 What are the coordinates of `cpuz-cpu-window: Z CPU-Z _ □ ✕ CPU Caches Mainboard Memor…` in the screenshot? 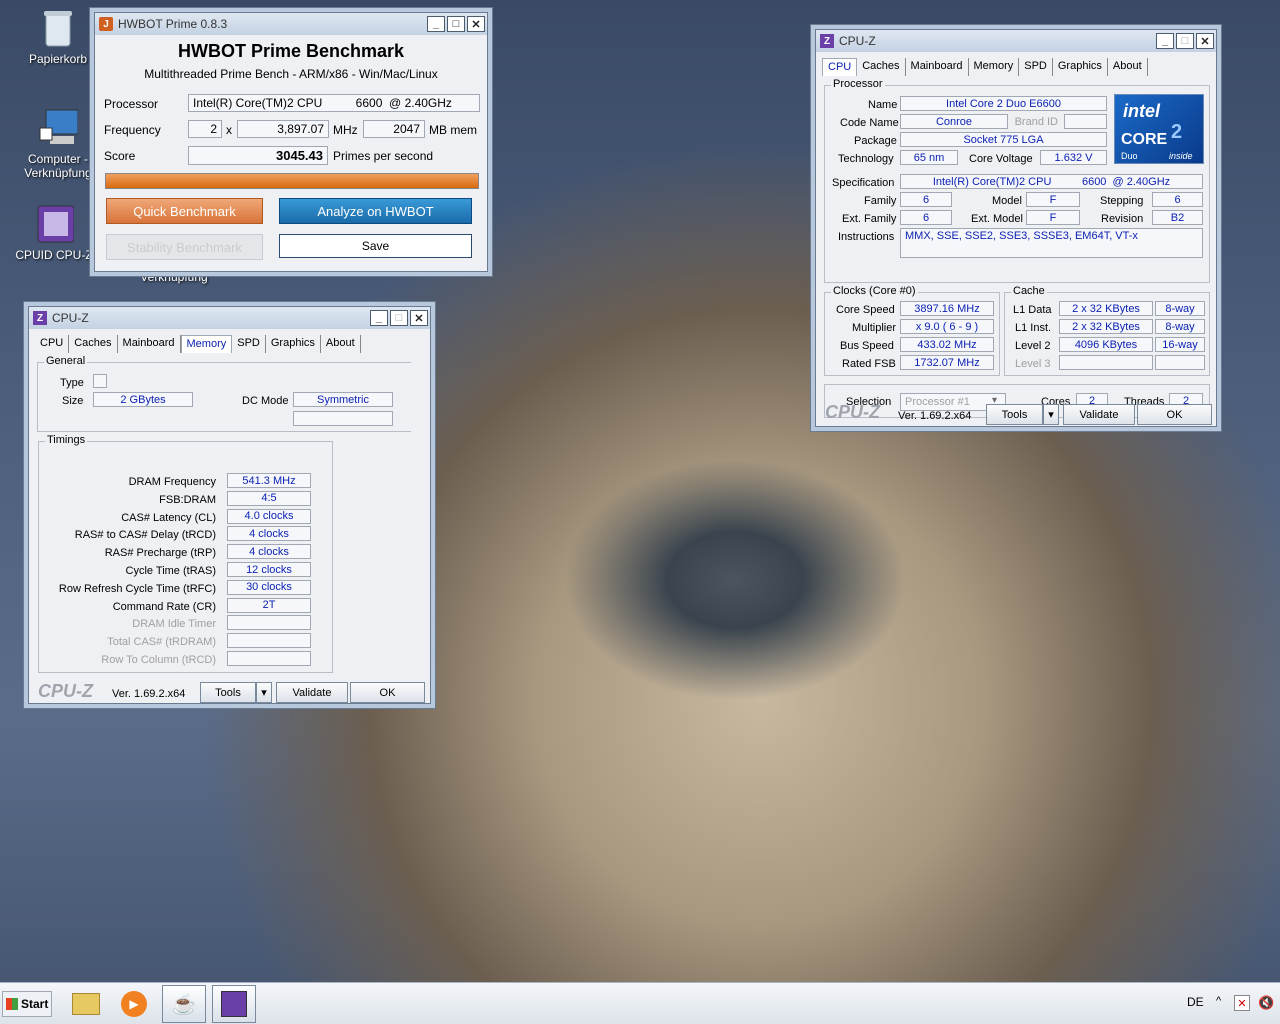 It's located at (1016, 228).